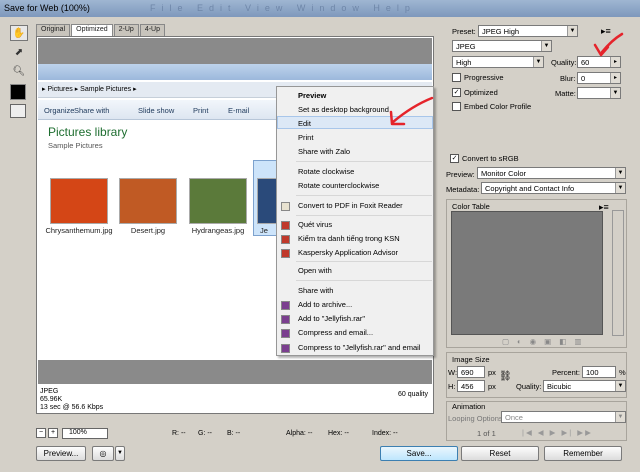 This screenshot has width=640, height=472. Describe the element at coordinates (471, 372) in the screenshot. I see `width-input: 690` at that location.